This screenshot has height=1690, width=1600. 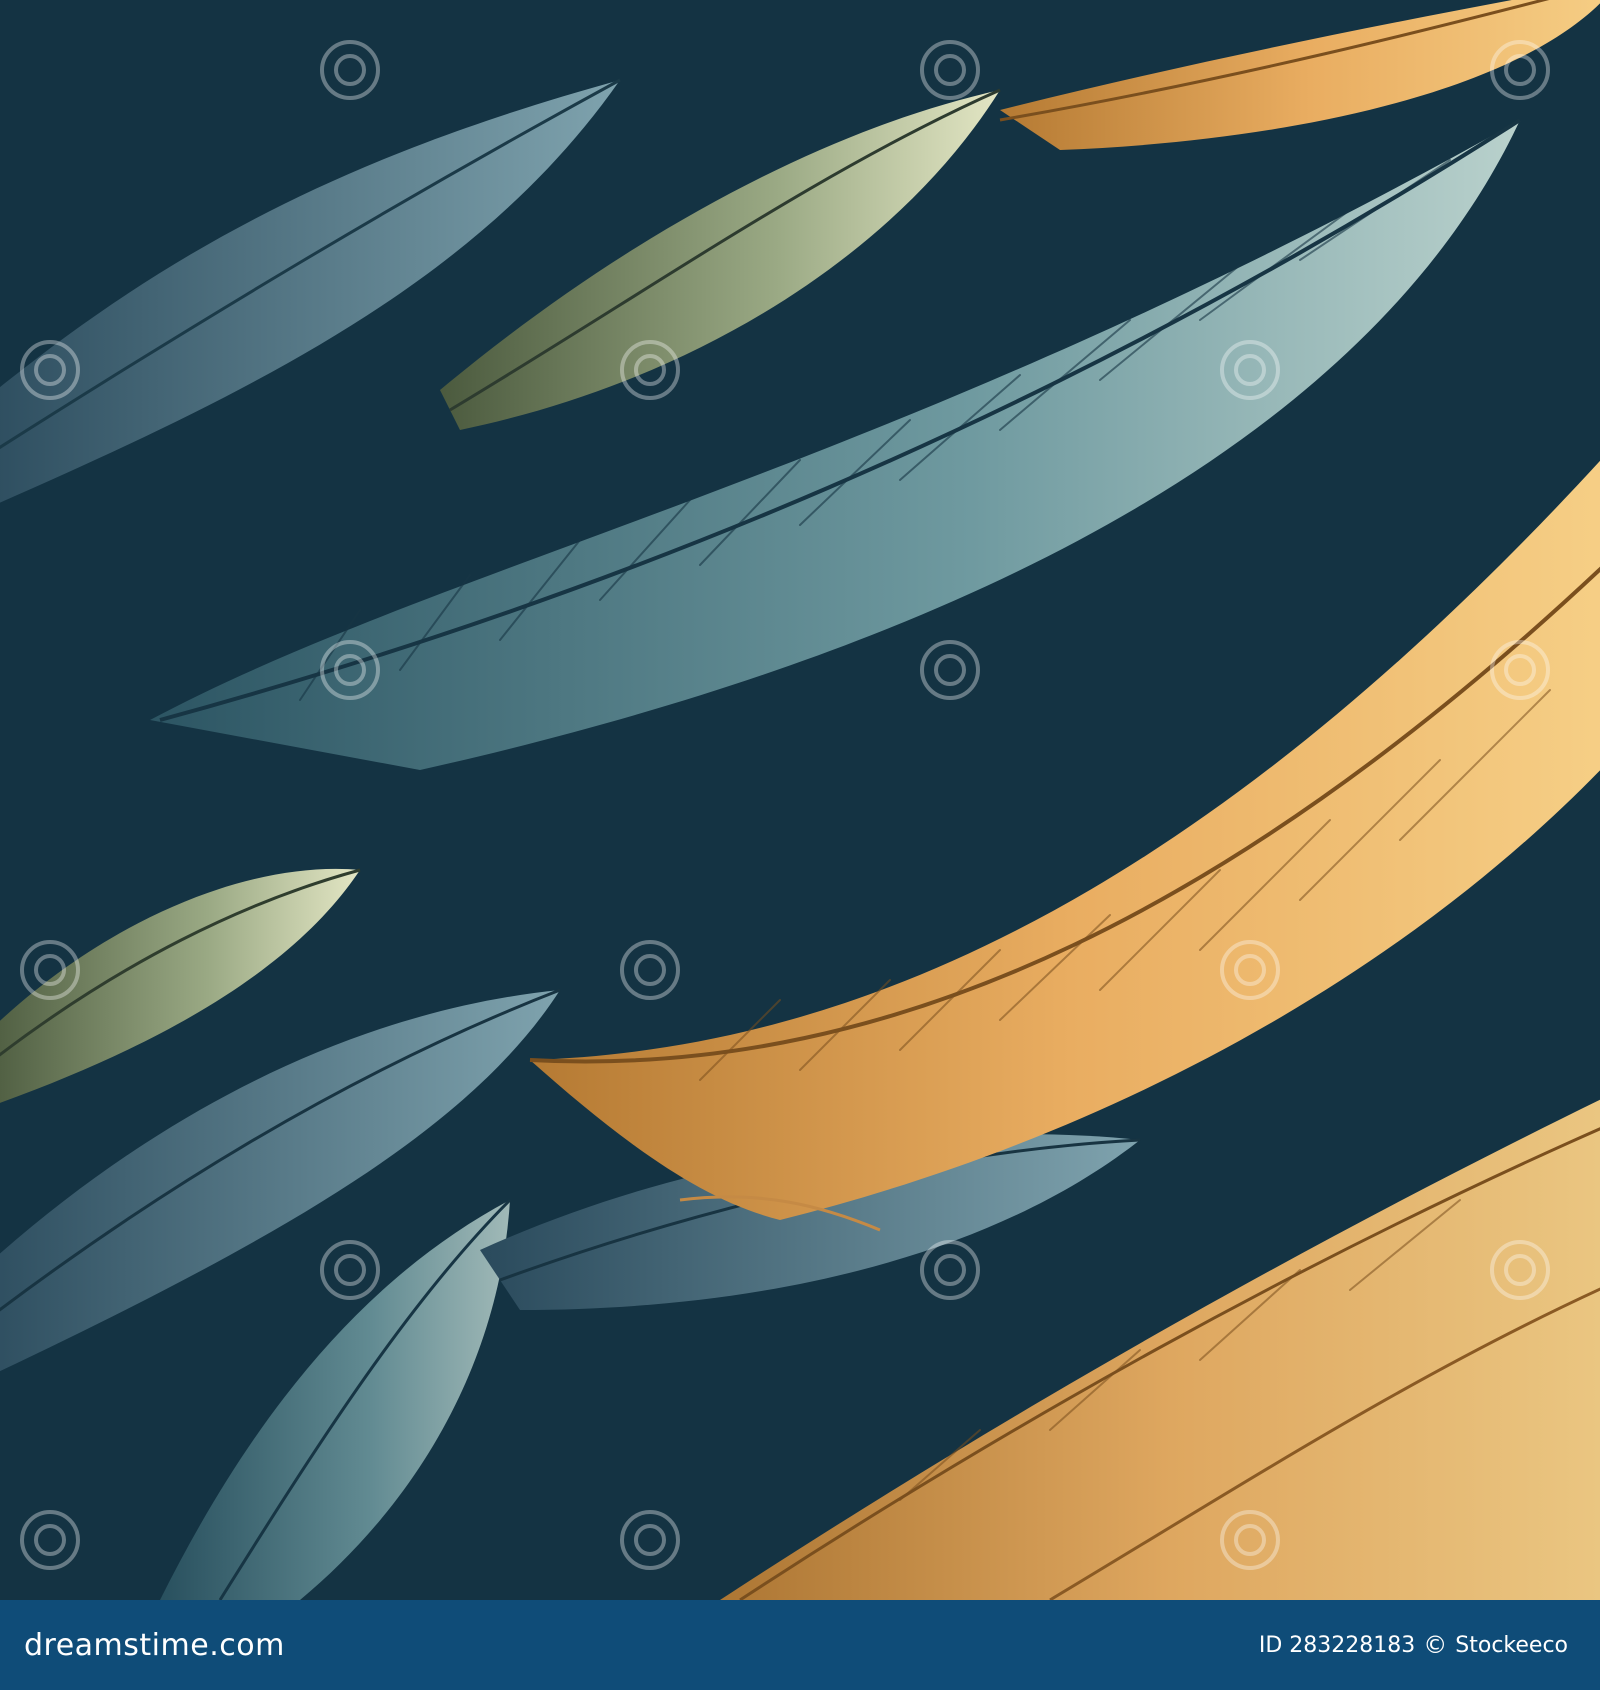 I want to click on image-credit: ID 283228183 © Stockeeco, so click(x=1413, y=1645).